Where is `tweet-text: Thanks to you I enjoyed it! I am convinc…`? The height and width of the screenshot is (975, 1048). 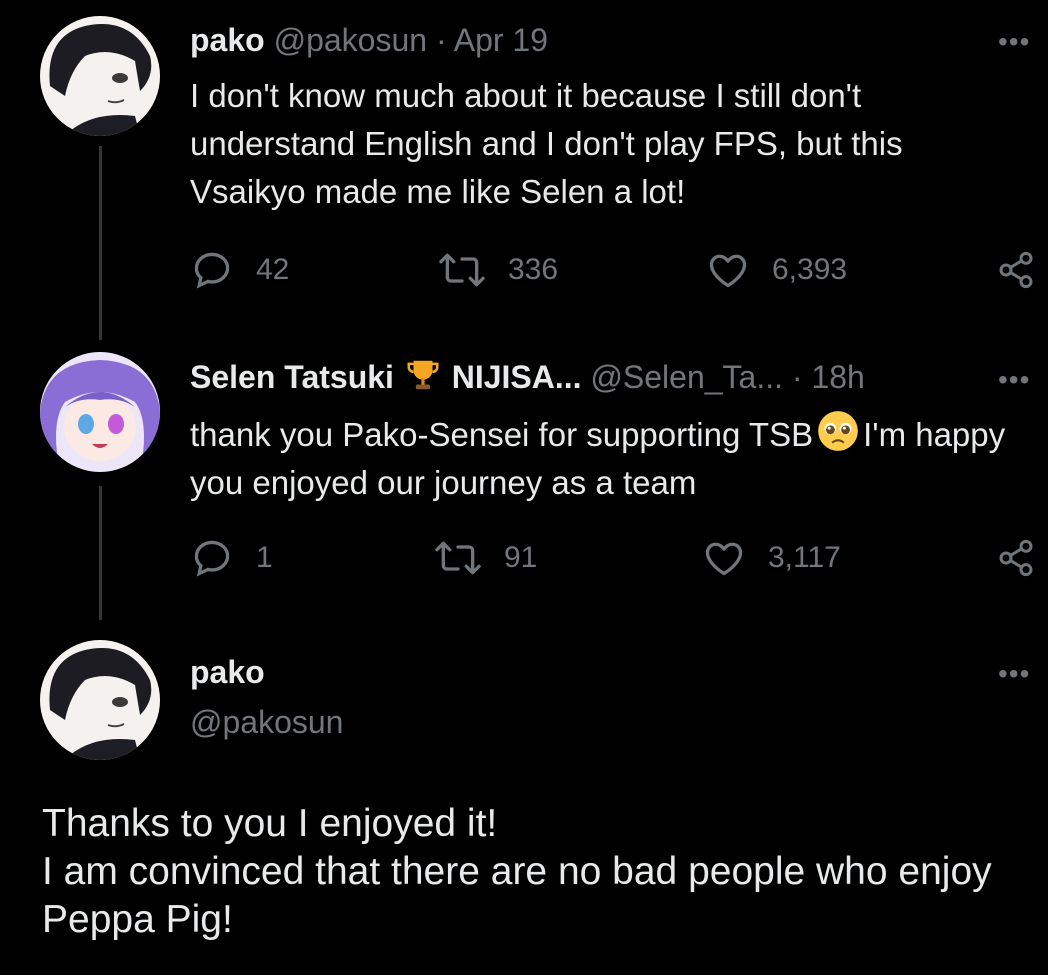 tweet-text: Thanks to you I enjoyed it! I am convinc… is located at coordinates (532, 872).